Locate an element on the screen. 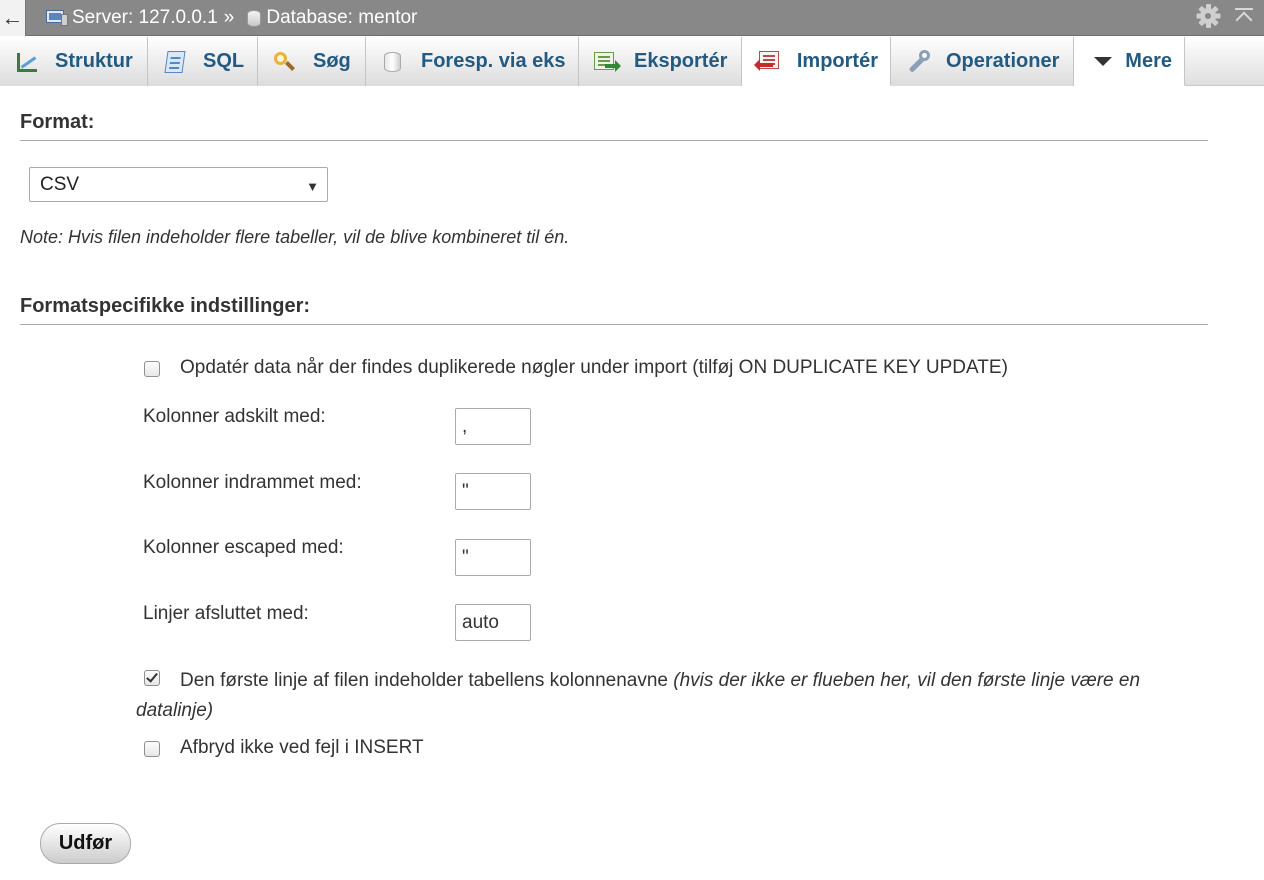  tab-label: SQL is located at coordinates (224, 61).